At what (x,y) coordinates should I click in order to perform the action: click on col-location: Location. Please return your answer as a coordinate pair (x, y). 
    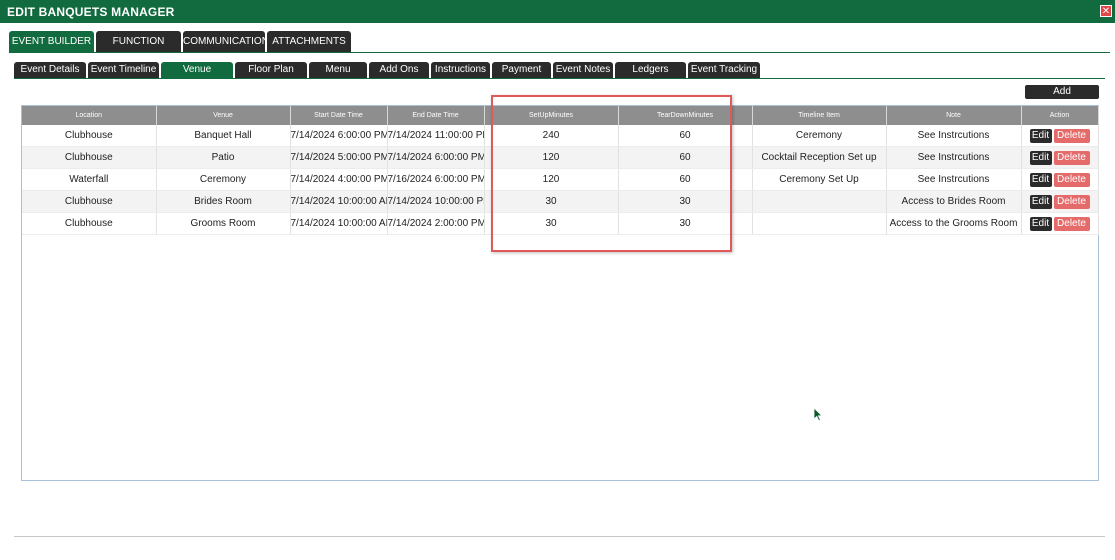
    Looking at the image, I should click on (89, 115).